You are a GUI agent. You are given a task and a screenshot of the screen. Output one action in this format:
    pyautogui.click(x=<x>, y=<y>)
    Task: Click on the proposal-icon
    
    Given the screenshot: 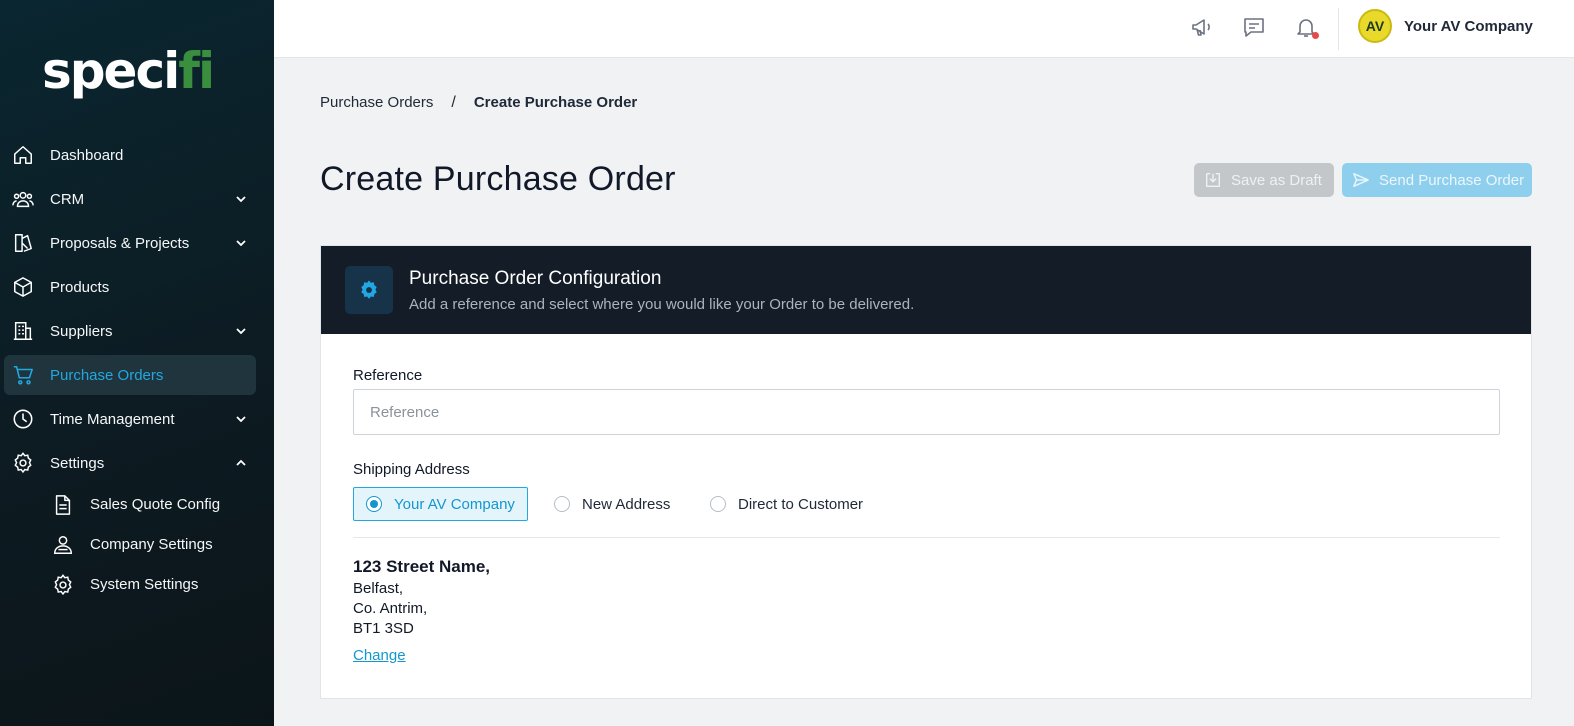 What is the action you would take?
    pyautogui.click(x=23, y=243)
    